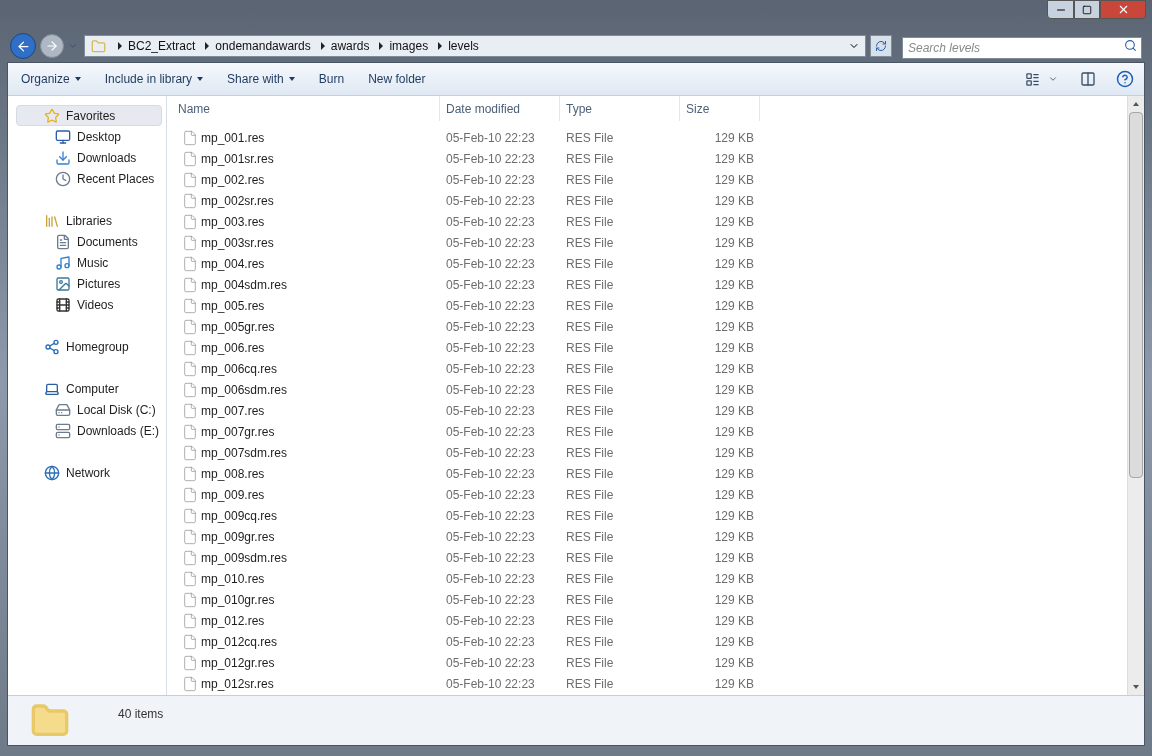 Image resolution: width=1152 pixels, height=756 pixels. Describe the element at coordinates (51, 79) in the screenshot. I see `toolbar-button: Organize` at that location.